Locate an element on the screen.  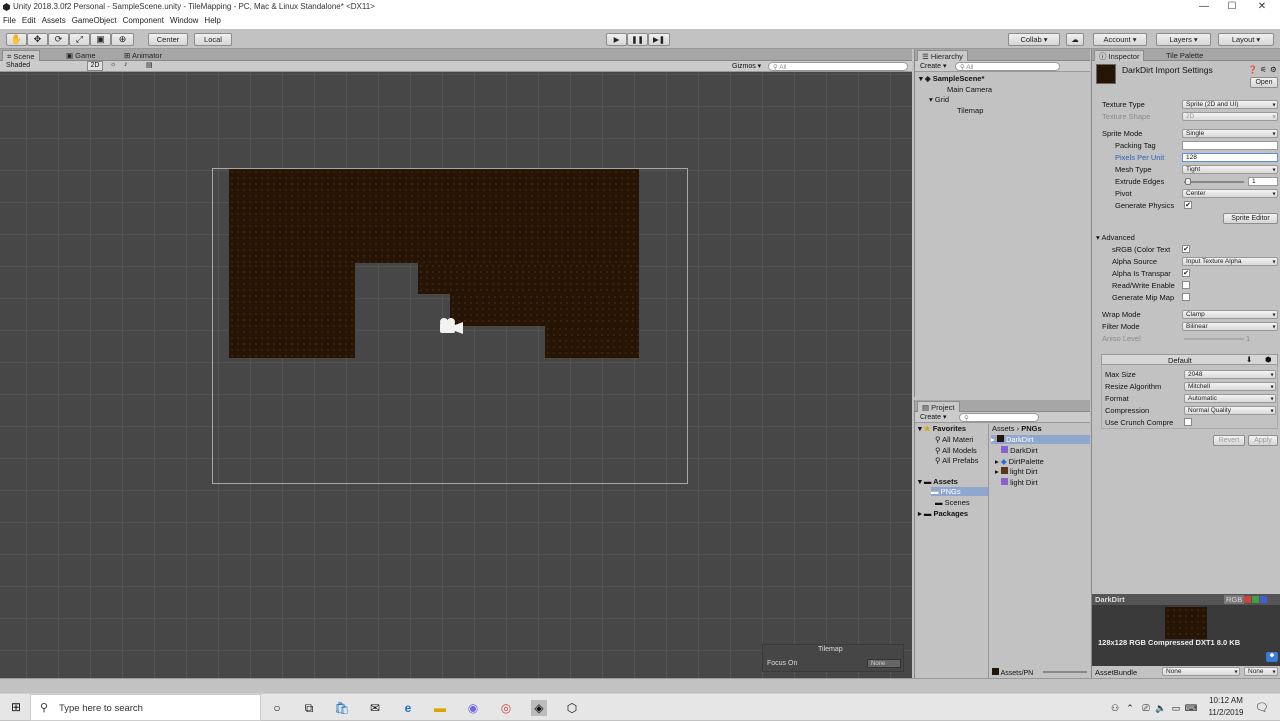
edge-icon: e is located at coordinates (408, 708).